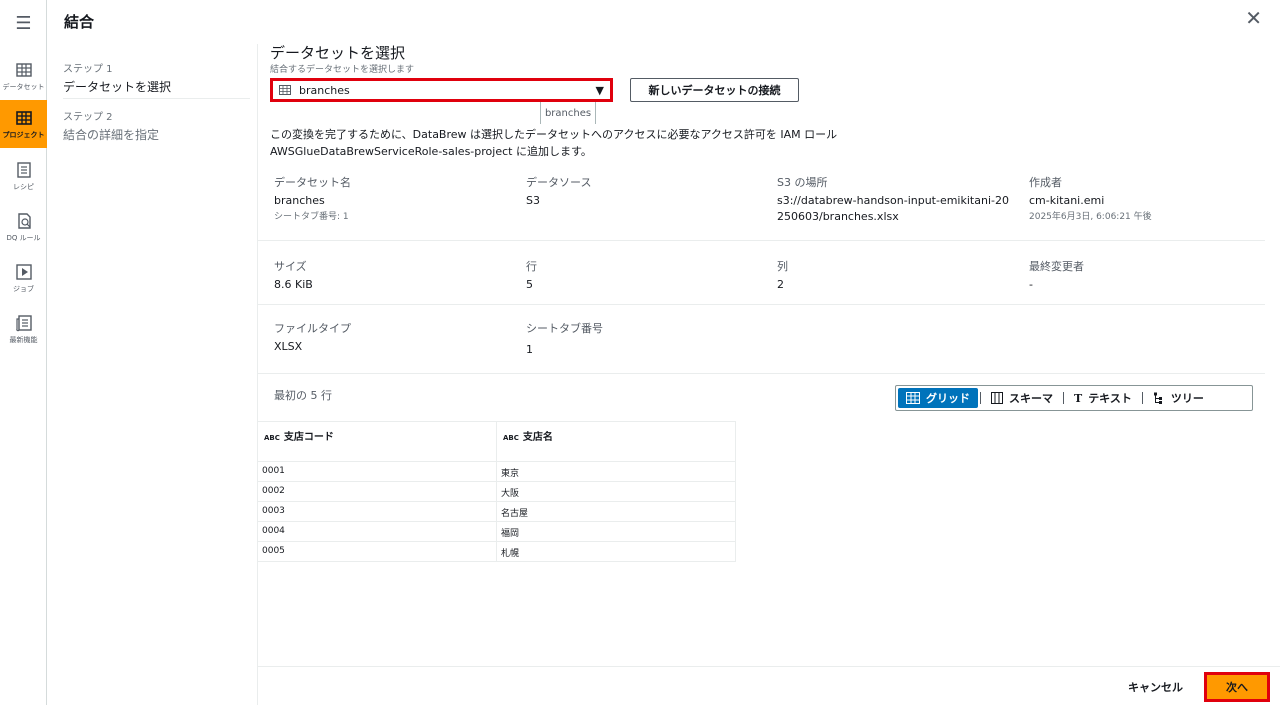 Image resolution: width=1280 pixels, height=705 pixels. What do you see at coordinates (938, 398) in the screenshot?
I see `view-grid-button: グリッド` at bounding box center [938, 398].